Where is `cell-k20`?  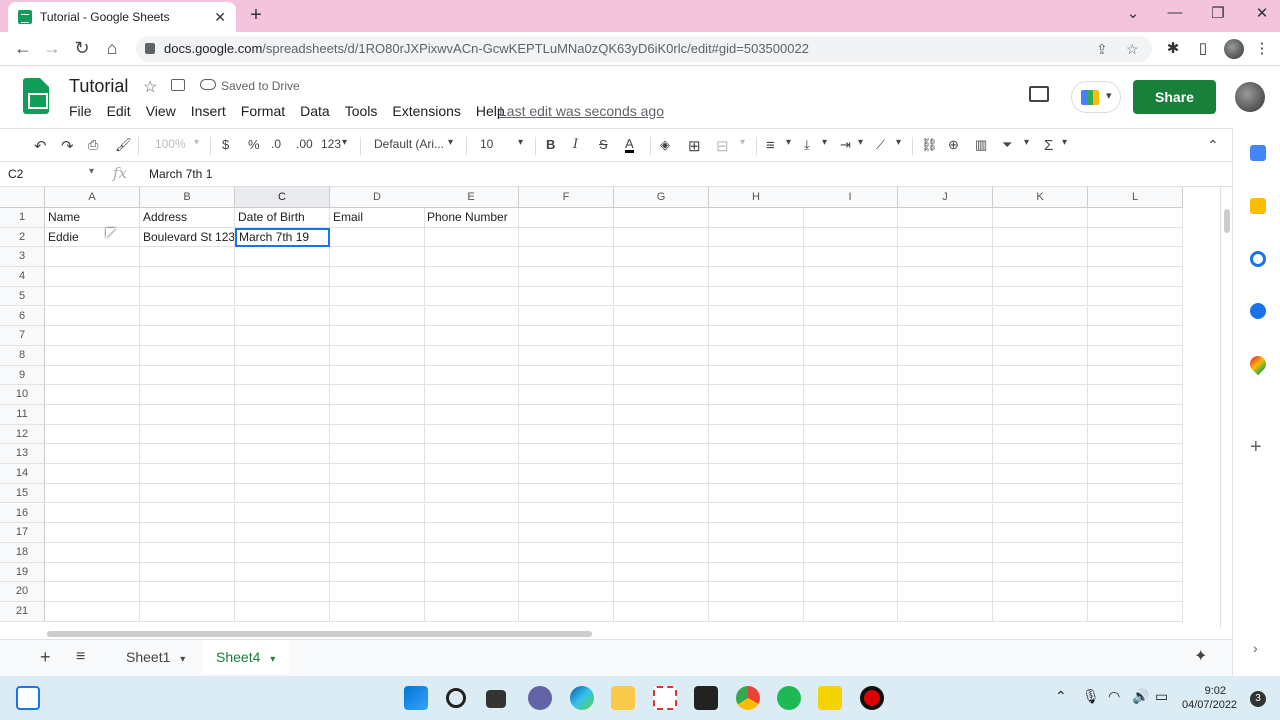
cell-k20 is located at coordinates (1040, 592).